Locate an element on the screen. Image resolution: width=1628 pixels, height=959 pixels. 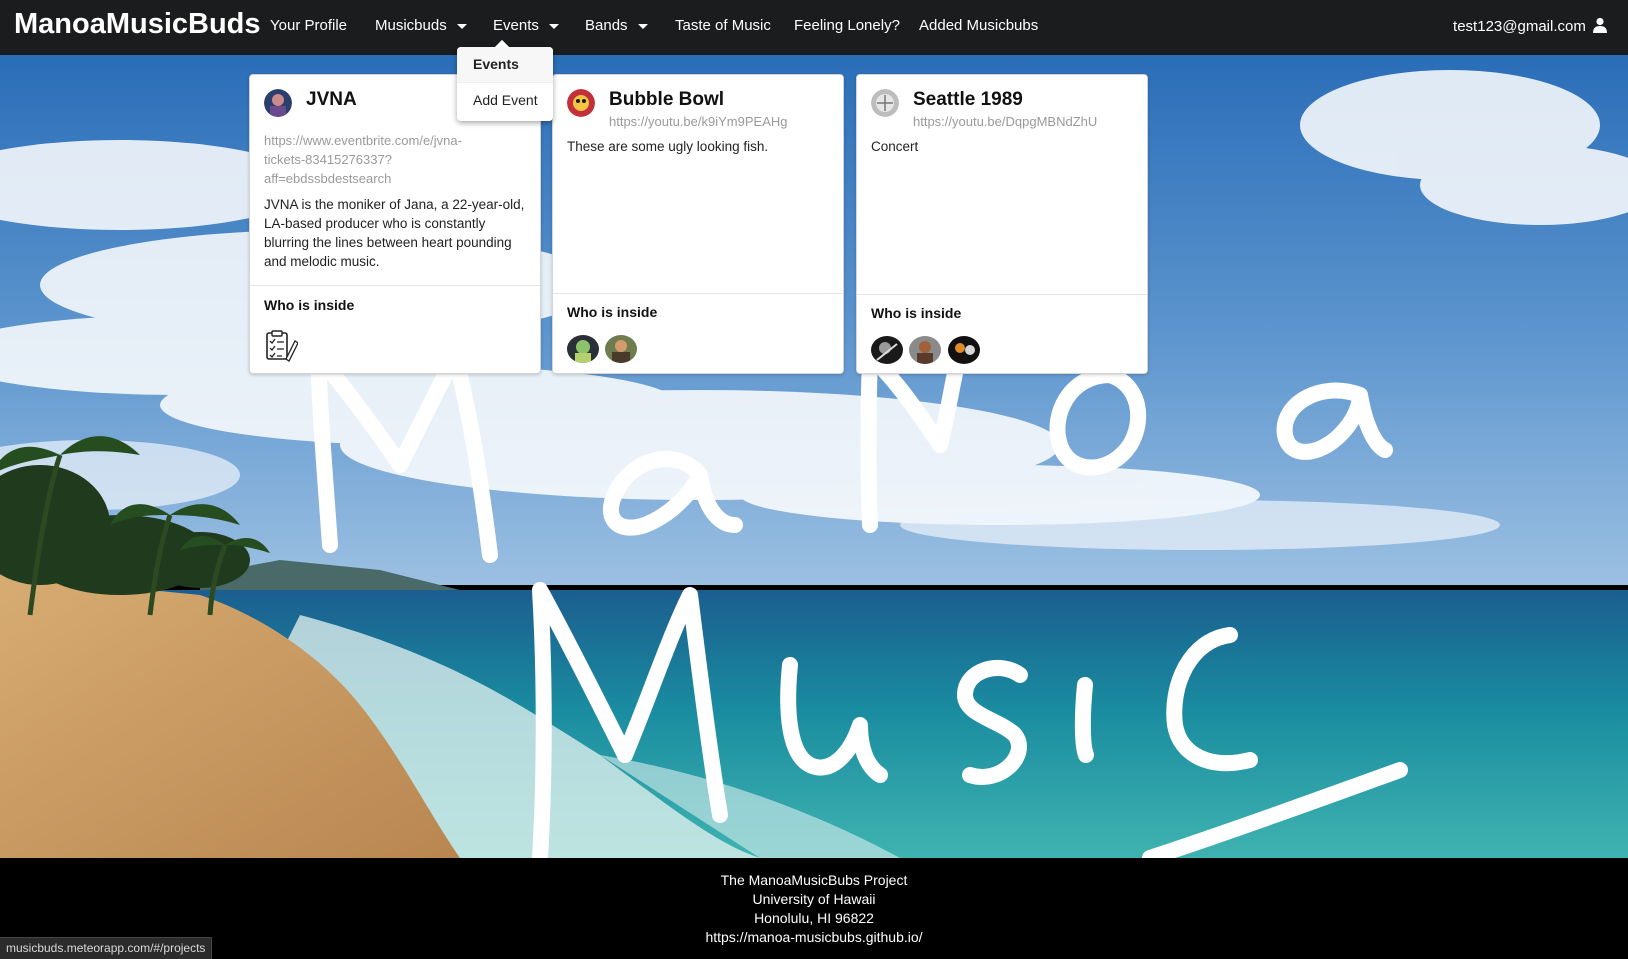
checklist-icon is located at coordinates (281, 346).